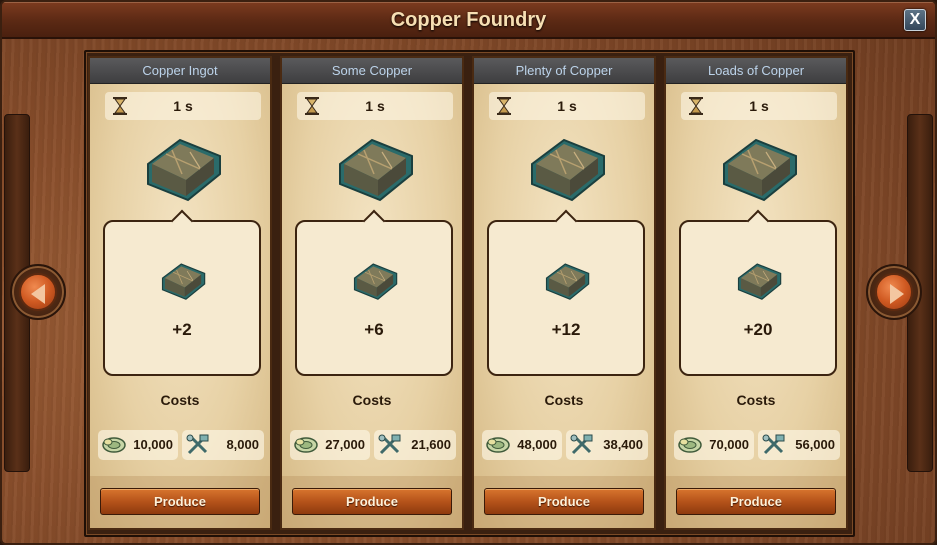 Image resolution: width=937 pixels, height=545 pixels. What do you see at coordinates (153, 444) in the screenshot?
I see `coins-cost-value: 10,000` at bounding box center [153, 444].